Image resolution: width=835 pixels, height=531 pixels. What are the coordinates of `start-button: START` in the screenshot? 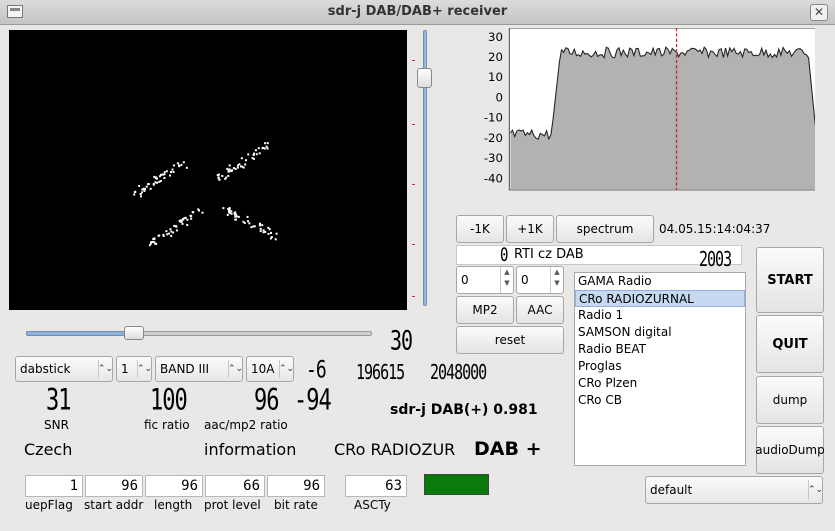 It's located at (790, 280).